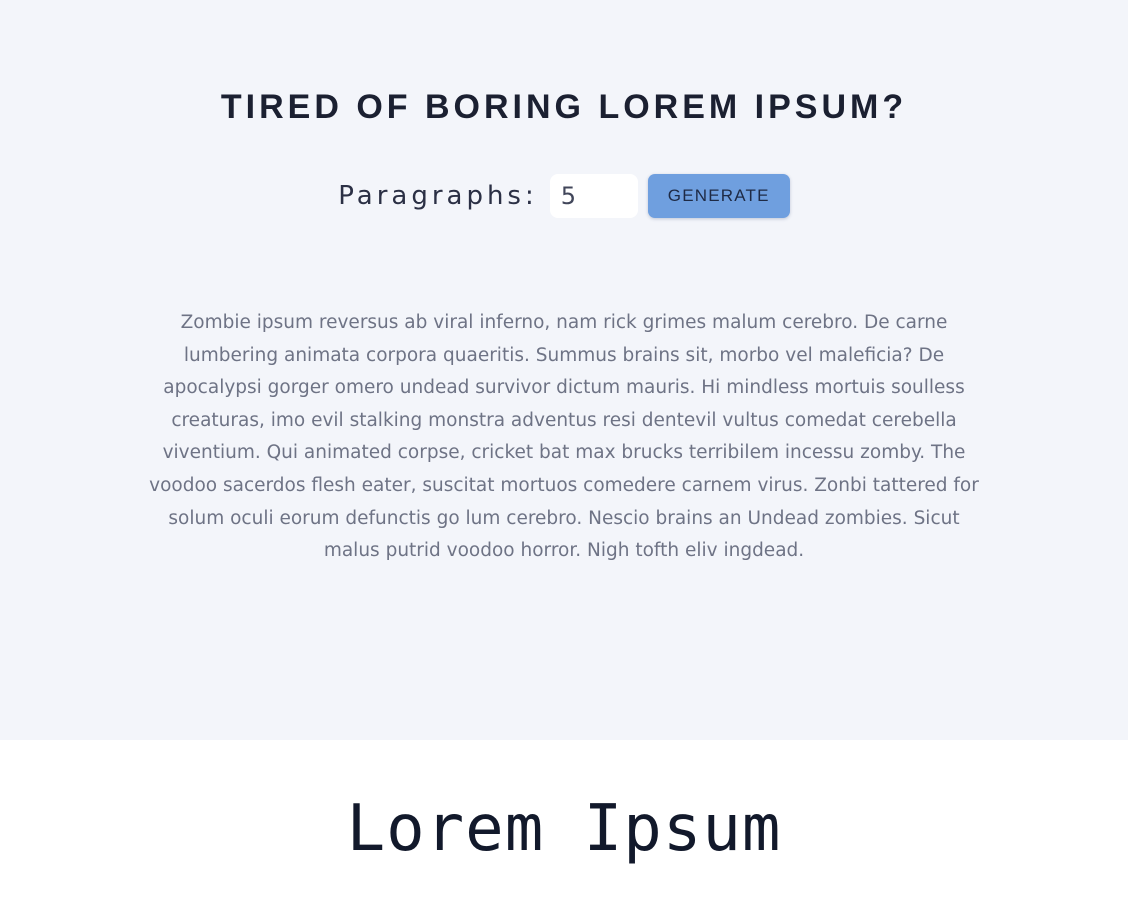 The width and height of the screenshot is (1128, 906). What do you see at coordinates (564, 107) in the screenshot?
I see `page-title: TIRED OF BORING LOREM IPSUM?` at bounding box center [564, 107].